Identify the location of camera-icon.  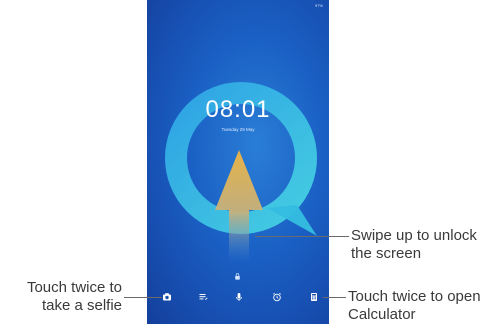
(167, 297).